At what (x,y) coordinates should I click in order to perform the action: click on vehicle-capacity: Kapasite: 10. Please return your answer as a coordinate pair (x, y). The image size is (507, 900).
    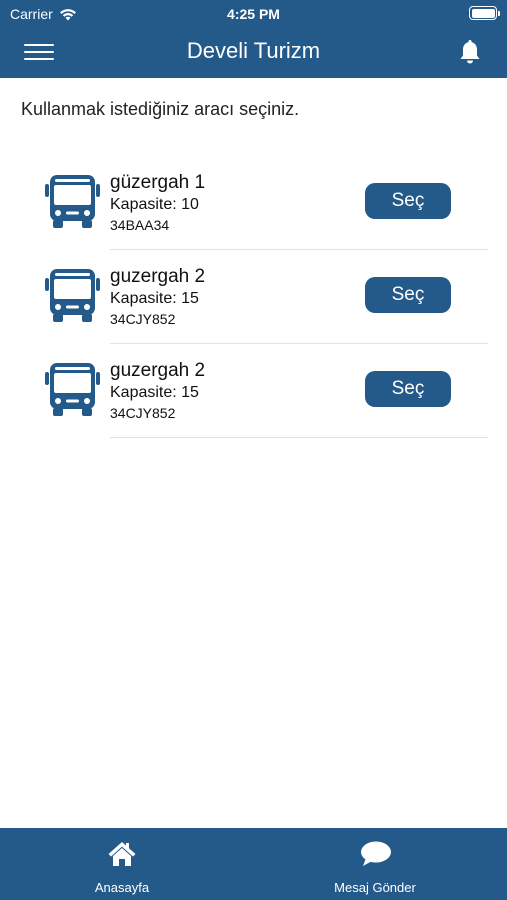
    Looking at the image, I should click on (154, 204).